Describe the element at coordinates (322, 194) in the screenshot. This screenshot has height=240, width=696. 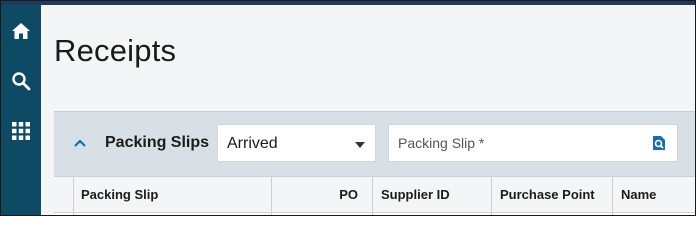
I see `col-header-po: PO` at that location.